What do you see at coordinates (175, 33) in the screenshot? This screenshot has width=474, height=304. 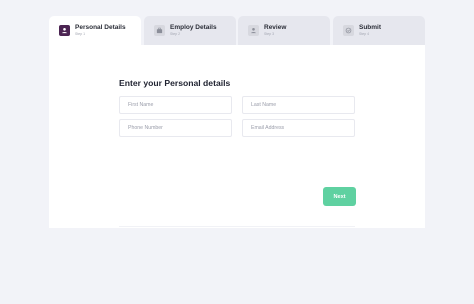 I see `tab-step: Step 2` at bounding box center [175, 33].